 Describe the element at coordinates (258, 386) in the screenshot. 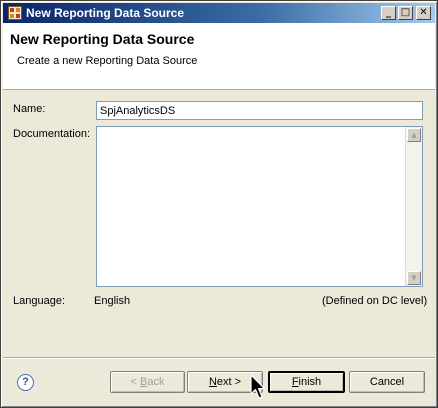

I see `mouse-pointer-icon` at that location.